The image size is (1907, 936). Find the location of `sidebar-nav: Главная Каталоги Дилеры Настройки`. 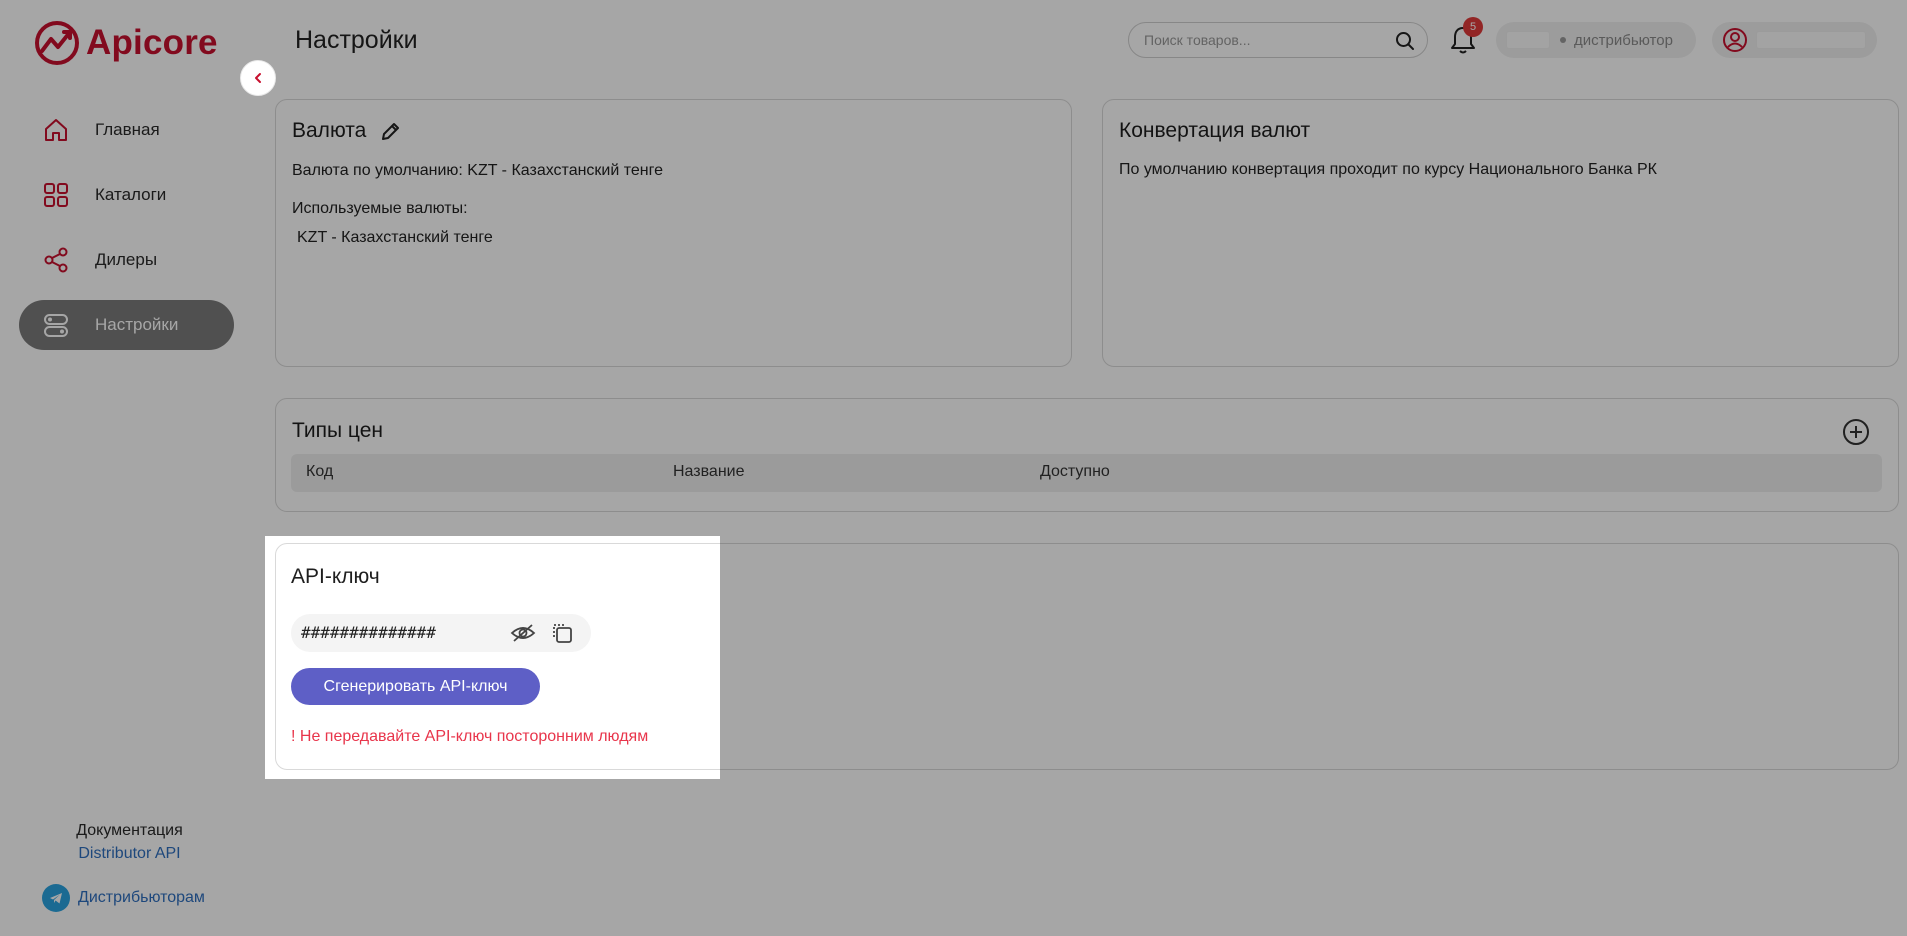

sidebar-nav: Главная Каталоги Дилеры Настройки is located at coordinates (126, 235).